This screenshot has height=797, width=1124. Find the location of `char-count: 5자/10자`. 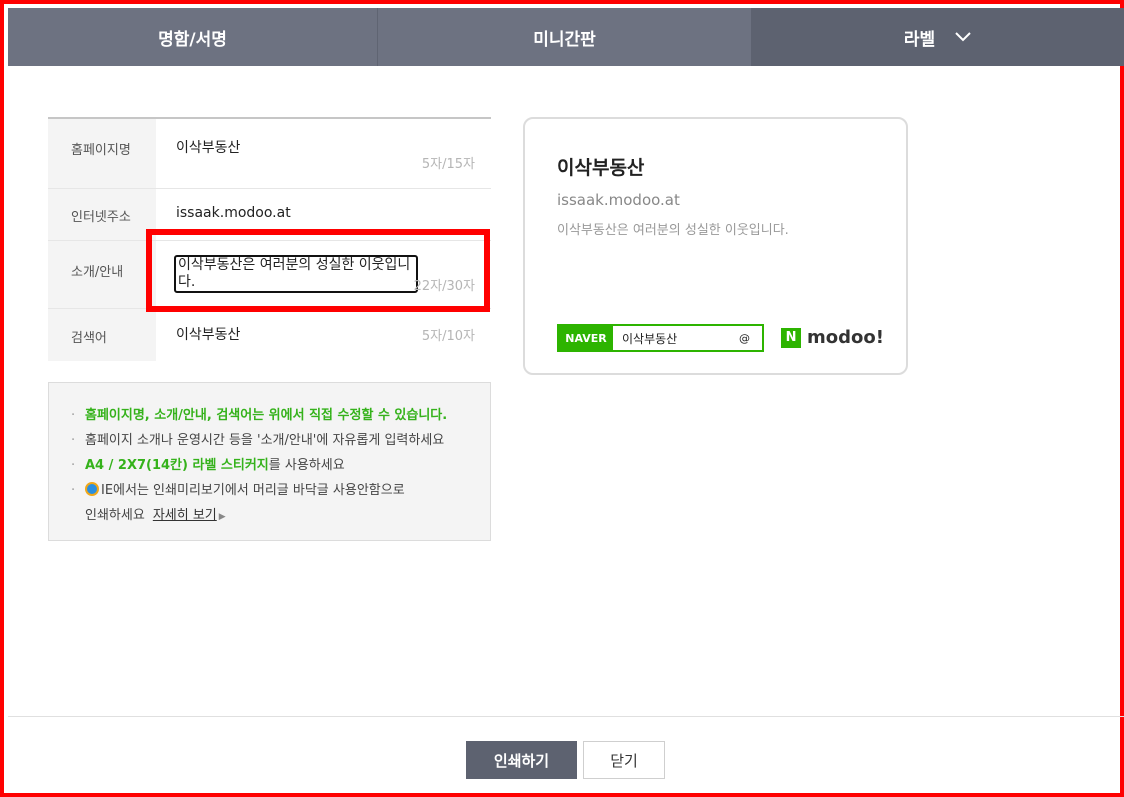

char-count: 5자/10자 is located at coordinates (448, 336).